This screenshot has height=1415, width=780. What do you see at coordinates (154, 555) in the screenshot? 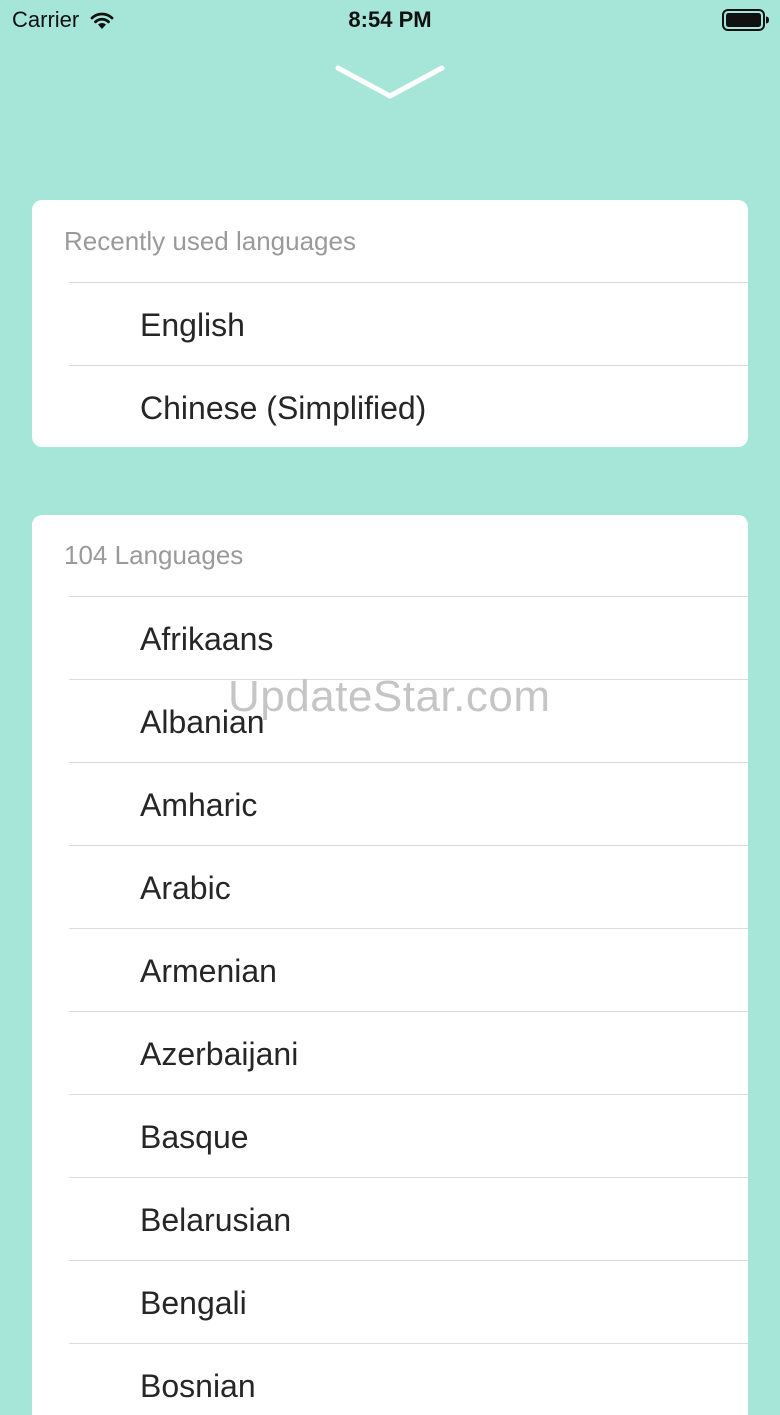
I see `all-languages-header: 104 Languages` at bounding box center [154, 555].